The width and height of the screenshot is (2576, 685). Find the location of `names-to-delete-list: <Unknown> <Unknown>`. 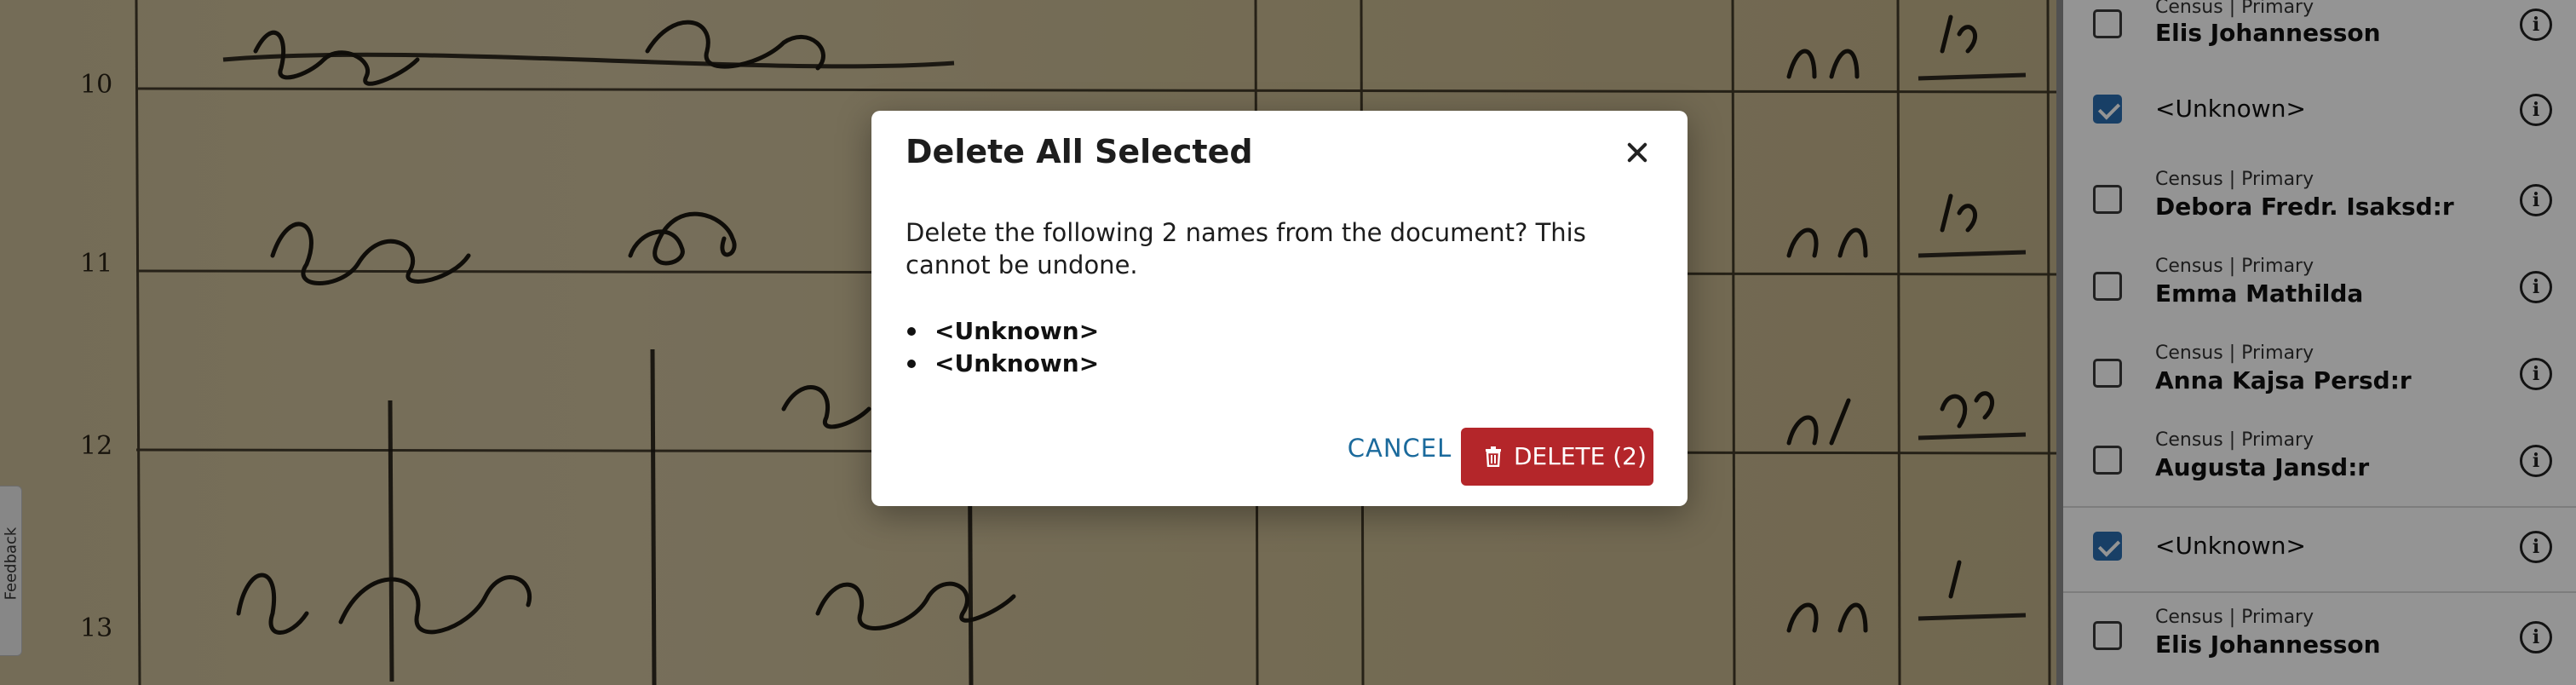

names-to-delete-list: <Unknown> <Unknown> is located at coordinates (1003, 348).